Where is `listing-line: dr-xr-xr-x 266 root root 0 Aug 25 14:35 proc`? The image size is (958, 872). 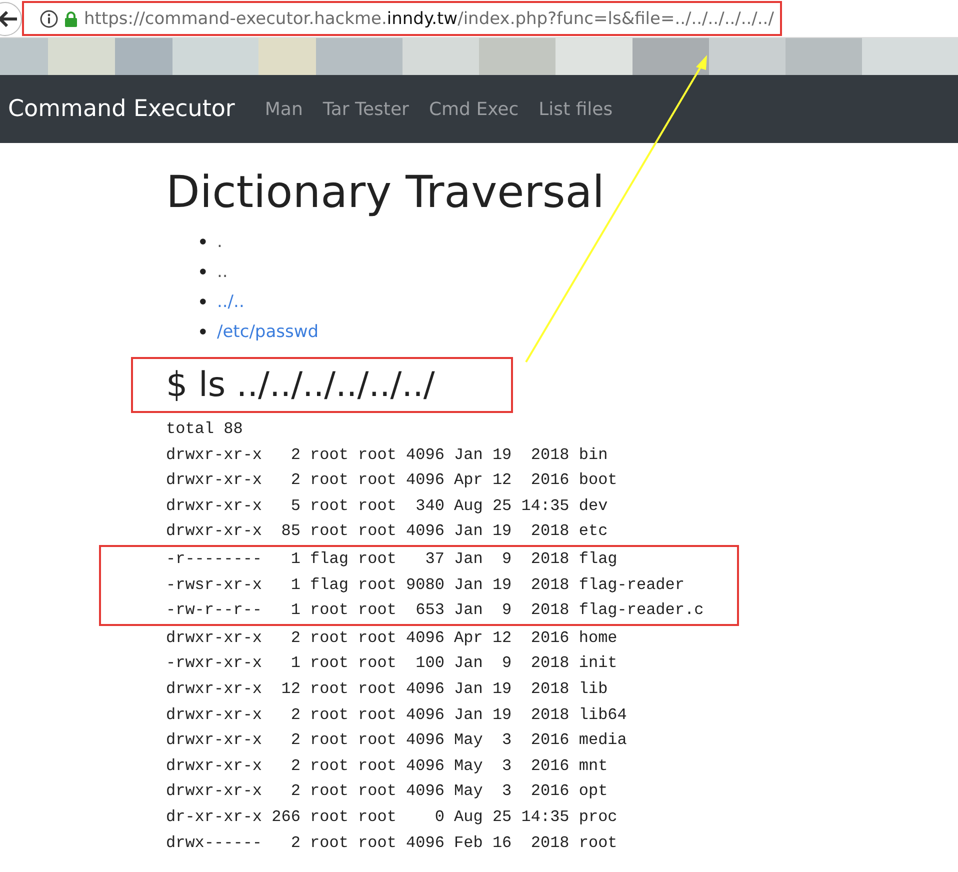
listing-line: dr-xr-xr-x 266 root root 0 Aug 25 14:35 proc is located at coordinates (392, 817).